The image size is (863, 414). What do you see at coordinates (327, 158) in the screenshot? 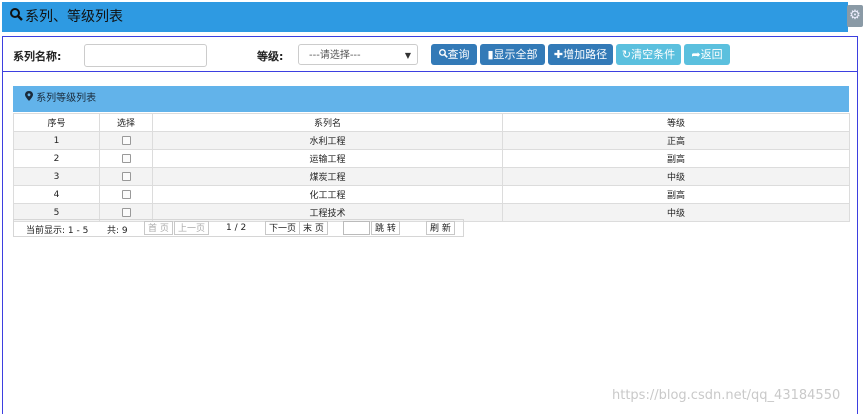
I see `row-series-name: 运输工程` at bounding box center [327, 158].